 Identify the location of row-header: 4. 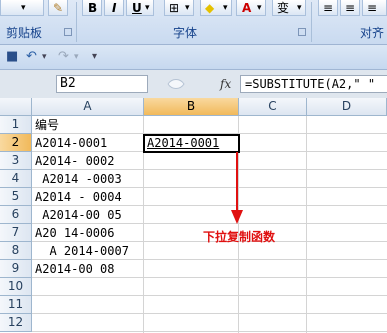
(16, 179).